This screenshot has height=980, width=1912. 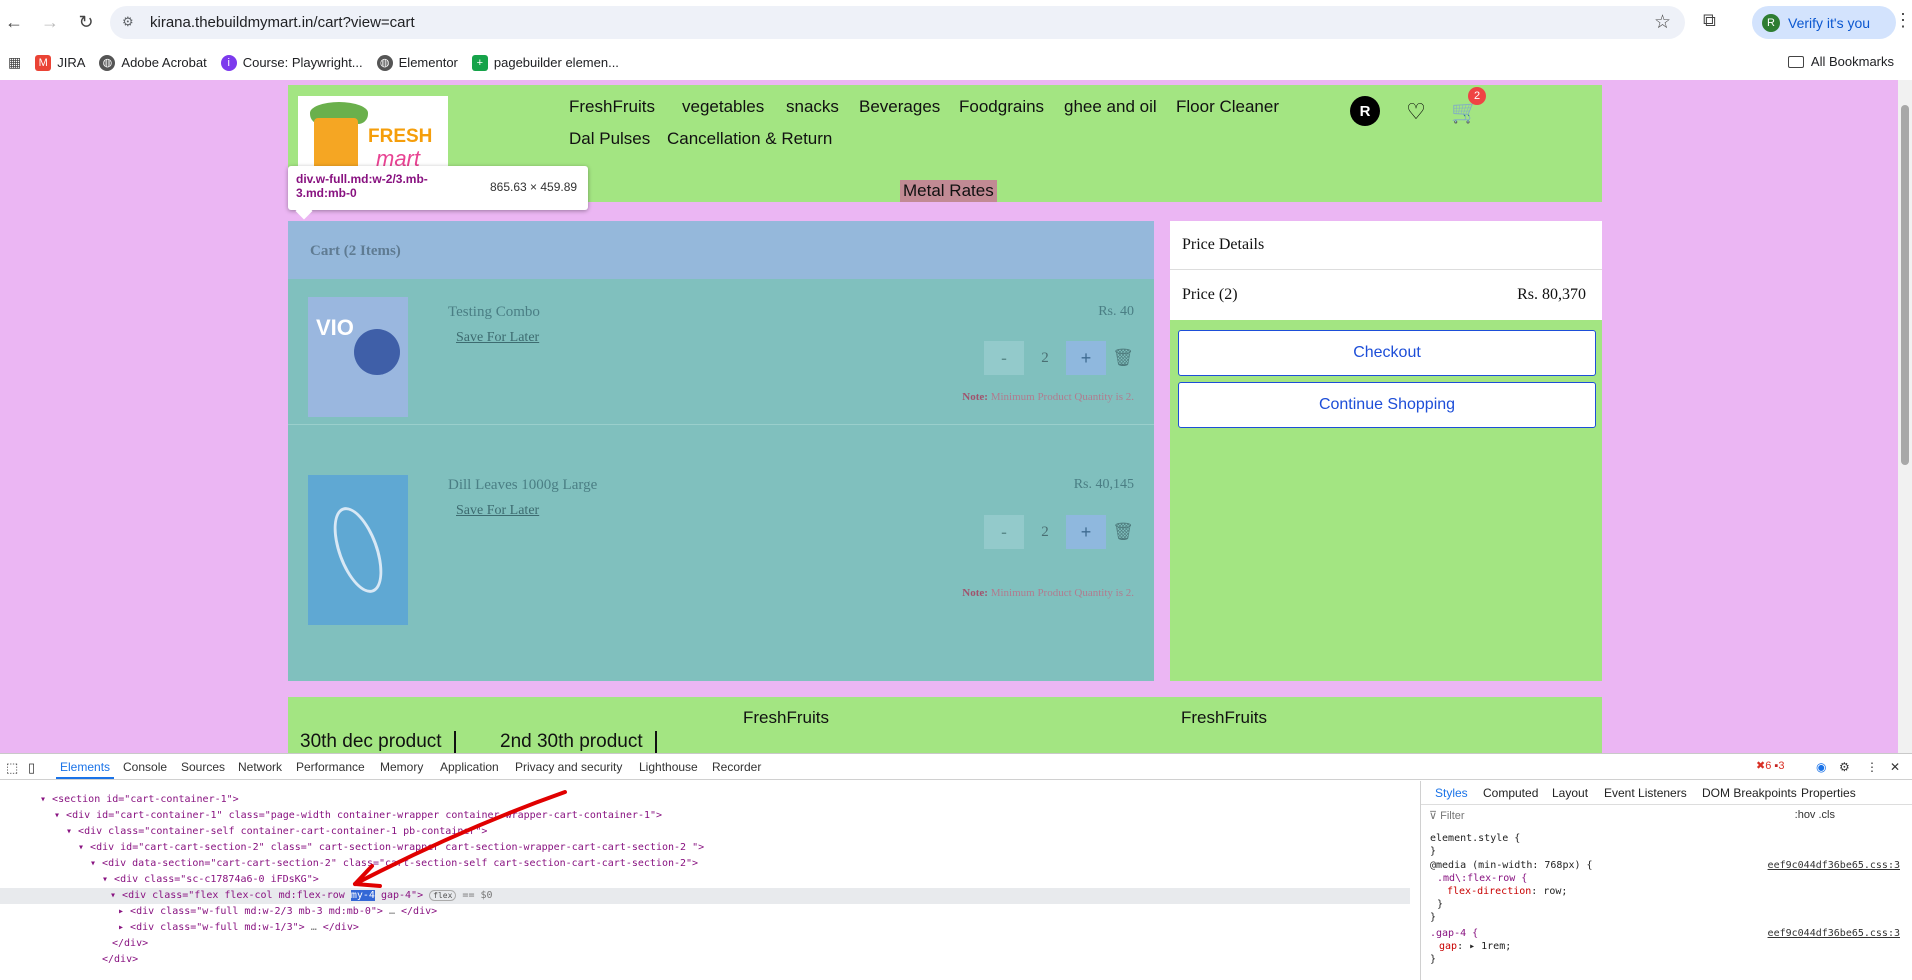 I want to click on dom-node: ▸ <div class="w-full md:w-1/3"> … </div>, so click(x=238, y=928).